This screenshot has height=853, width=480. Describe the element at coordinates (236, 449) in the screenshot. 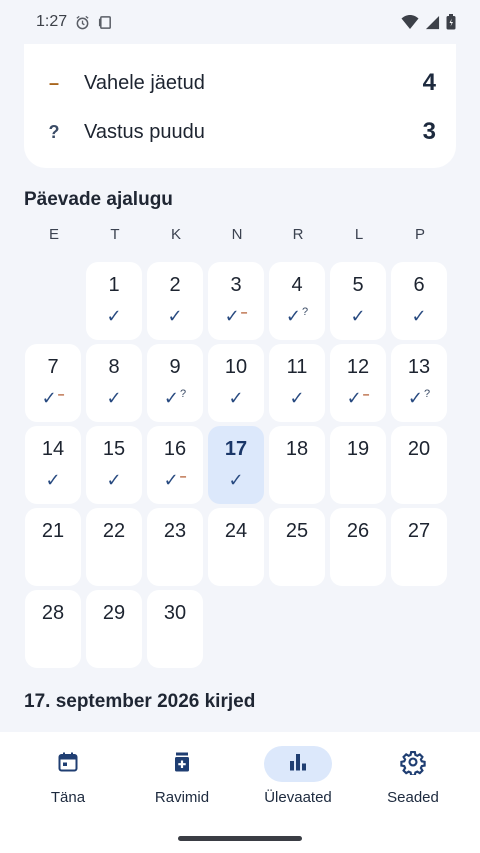

I see `day-number: 17` at that location.